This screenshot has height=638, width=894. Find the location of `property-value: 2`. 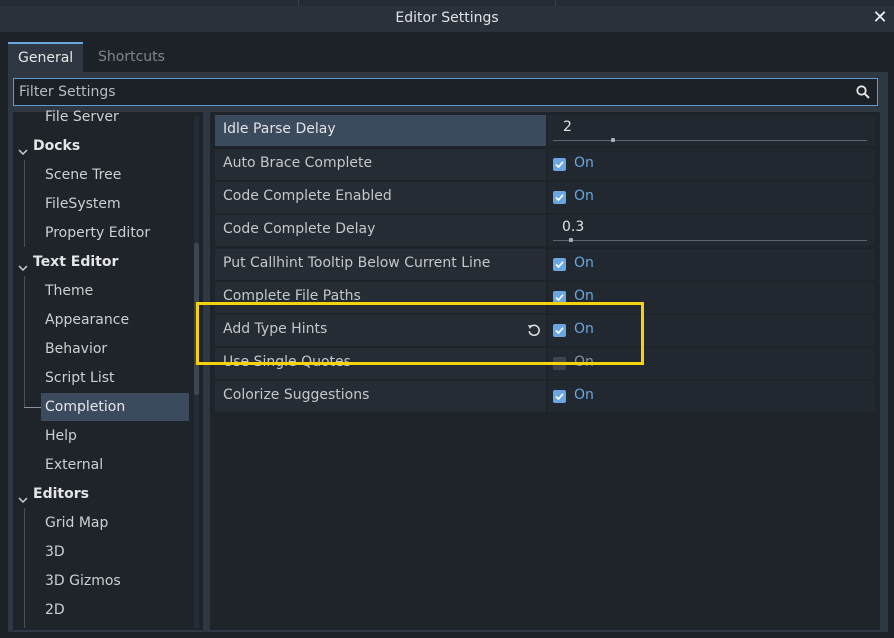

property-value: 2 is located at coordinates (567, 127).